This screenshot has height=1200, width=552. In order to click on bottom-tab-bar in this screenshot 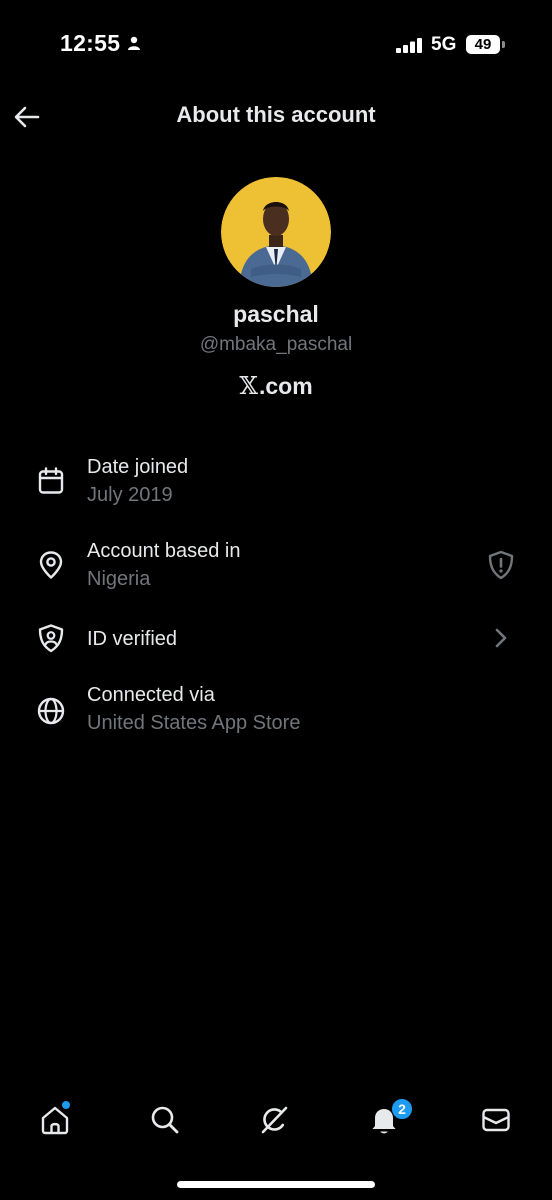, I will do `click(276, 1120)`.